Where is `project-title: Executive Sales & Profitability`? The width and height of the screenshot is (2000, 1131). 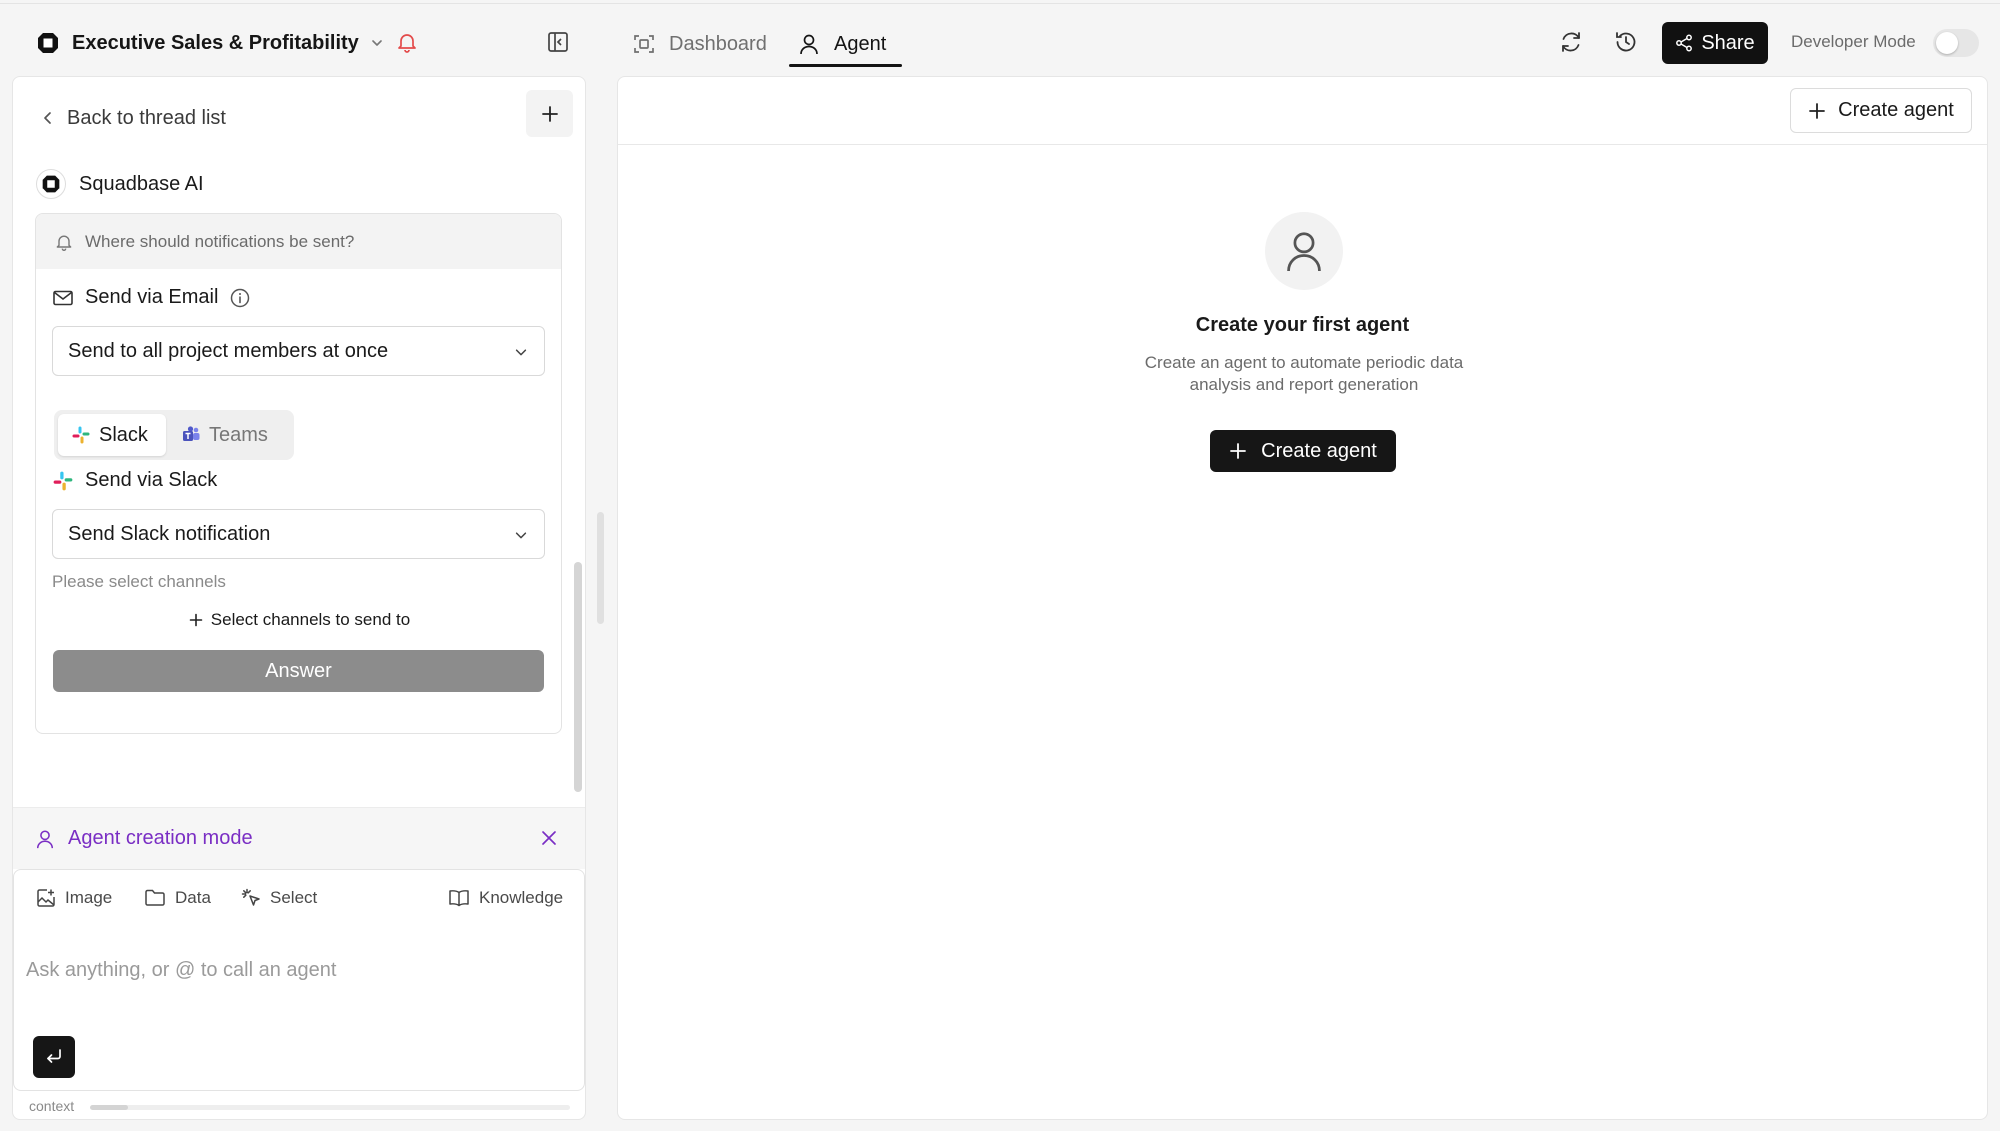 project-title: Executive Sales & Profitability is located at coordinates (215, 42).